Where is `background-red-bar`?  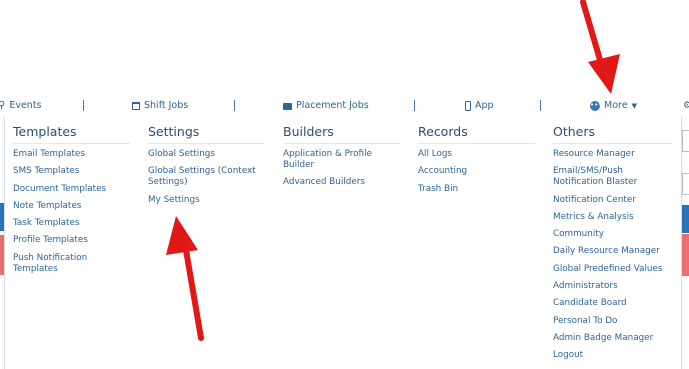 background-red-bar is located at coordinates (685, 255).